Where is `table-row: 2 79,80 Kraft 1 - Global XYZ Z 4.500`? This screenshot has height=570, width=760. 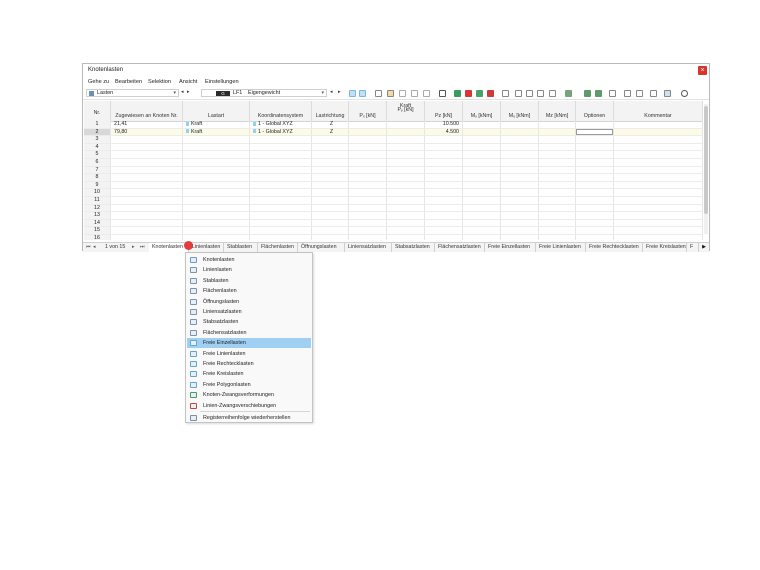
table-row: 2 79,80 Kraft 1 - Global XYZ Z 4.500 is located at coordinates (393, 132).